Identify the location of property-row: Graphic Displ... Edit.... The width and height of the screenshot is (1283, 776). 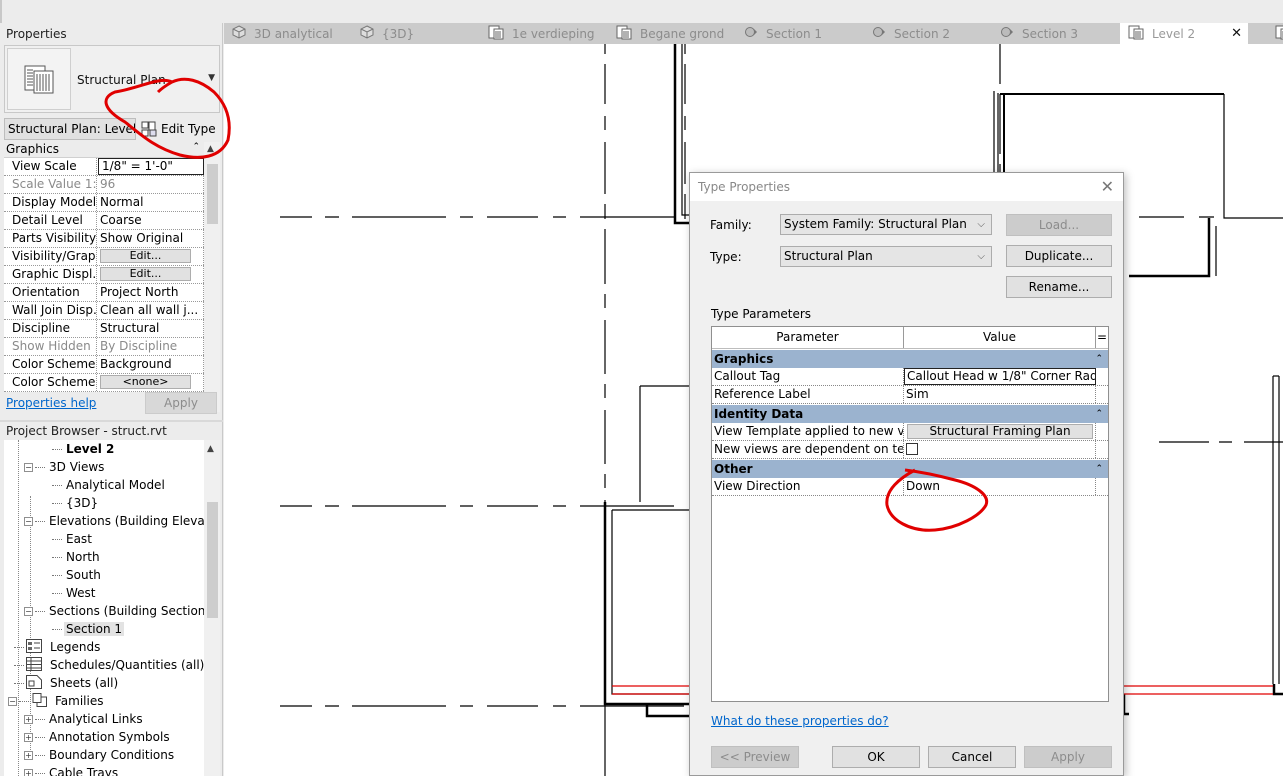
(104, 275).